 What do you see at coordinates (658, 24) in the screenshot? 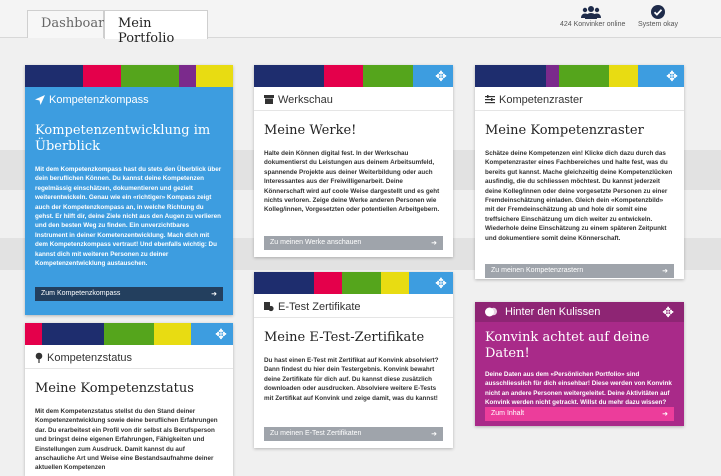
I see `system-status-label: System okay` at bounding box center [658, 24].